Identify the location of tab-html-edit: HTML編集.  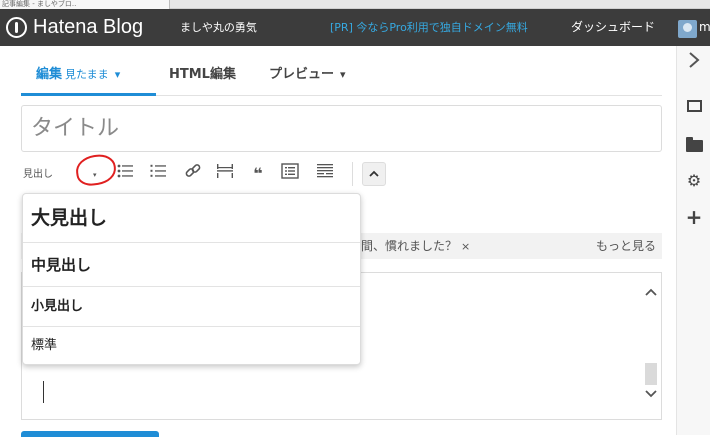
(202, 78).